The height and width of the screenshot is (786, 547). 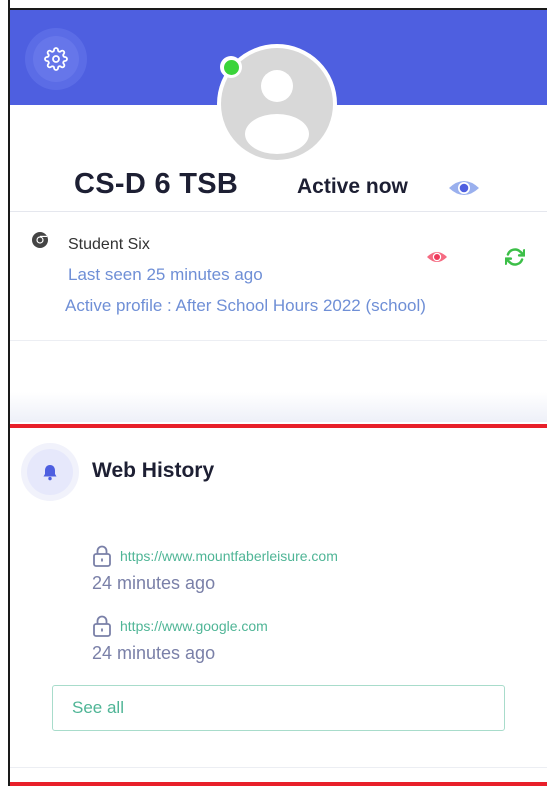 What do you see at coordinates (153, 470) in the screenshot?
I see `web-history-title: Web History` at bounding box center [153, 470].